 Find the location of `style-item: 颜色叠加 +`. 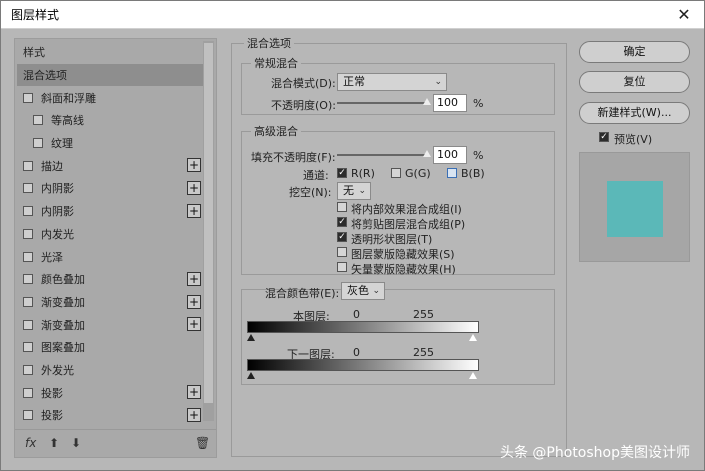

style-item: 颜色叠加 + is located at coordinates (110, 279).